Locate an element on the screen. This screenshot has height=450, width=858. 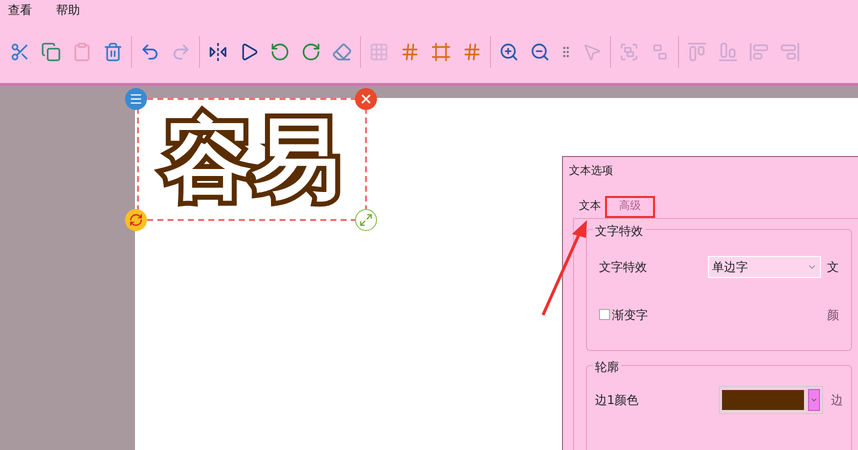
close-icon is located at coordinates (366, 99).